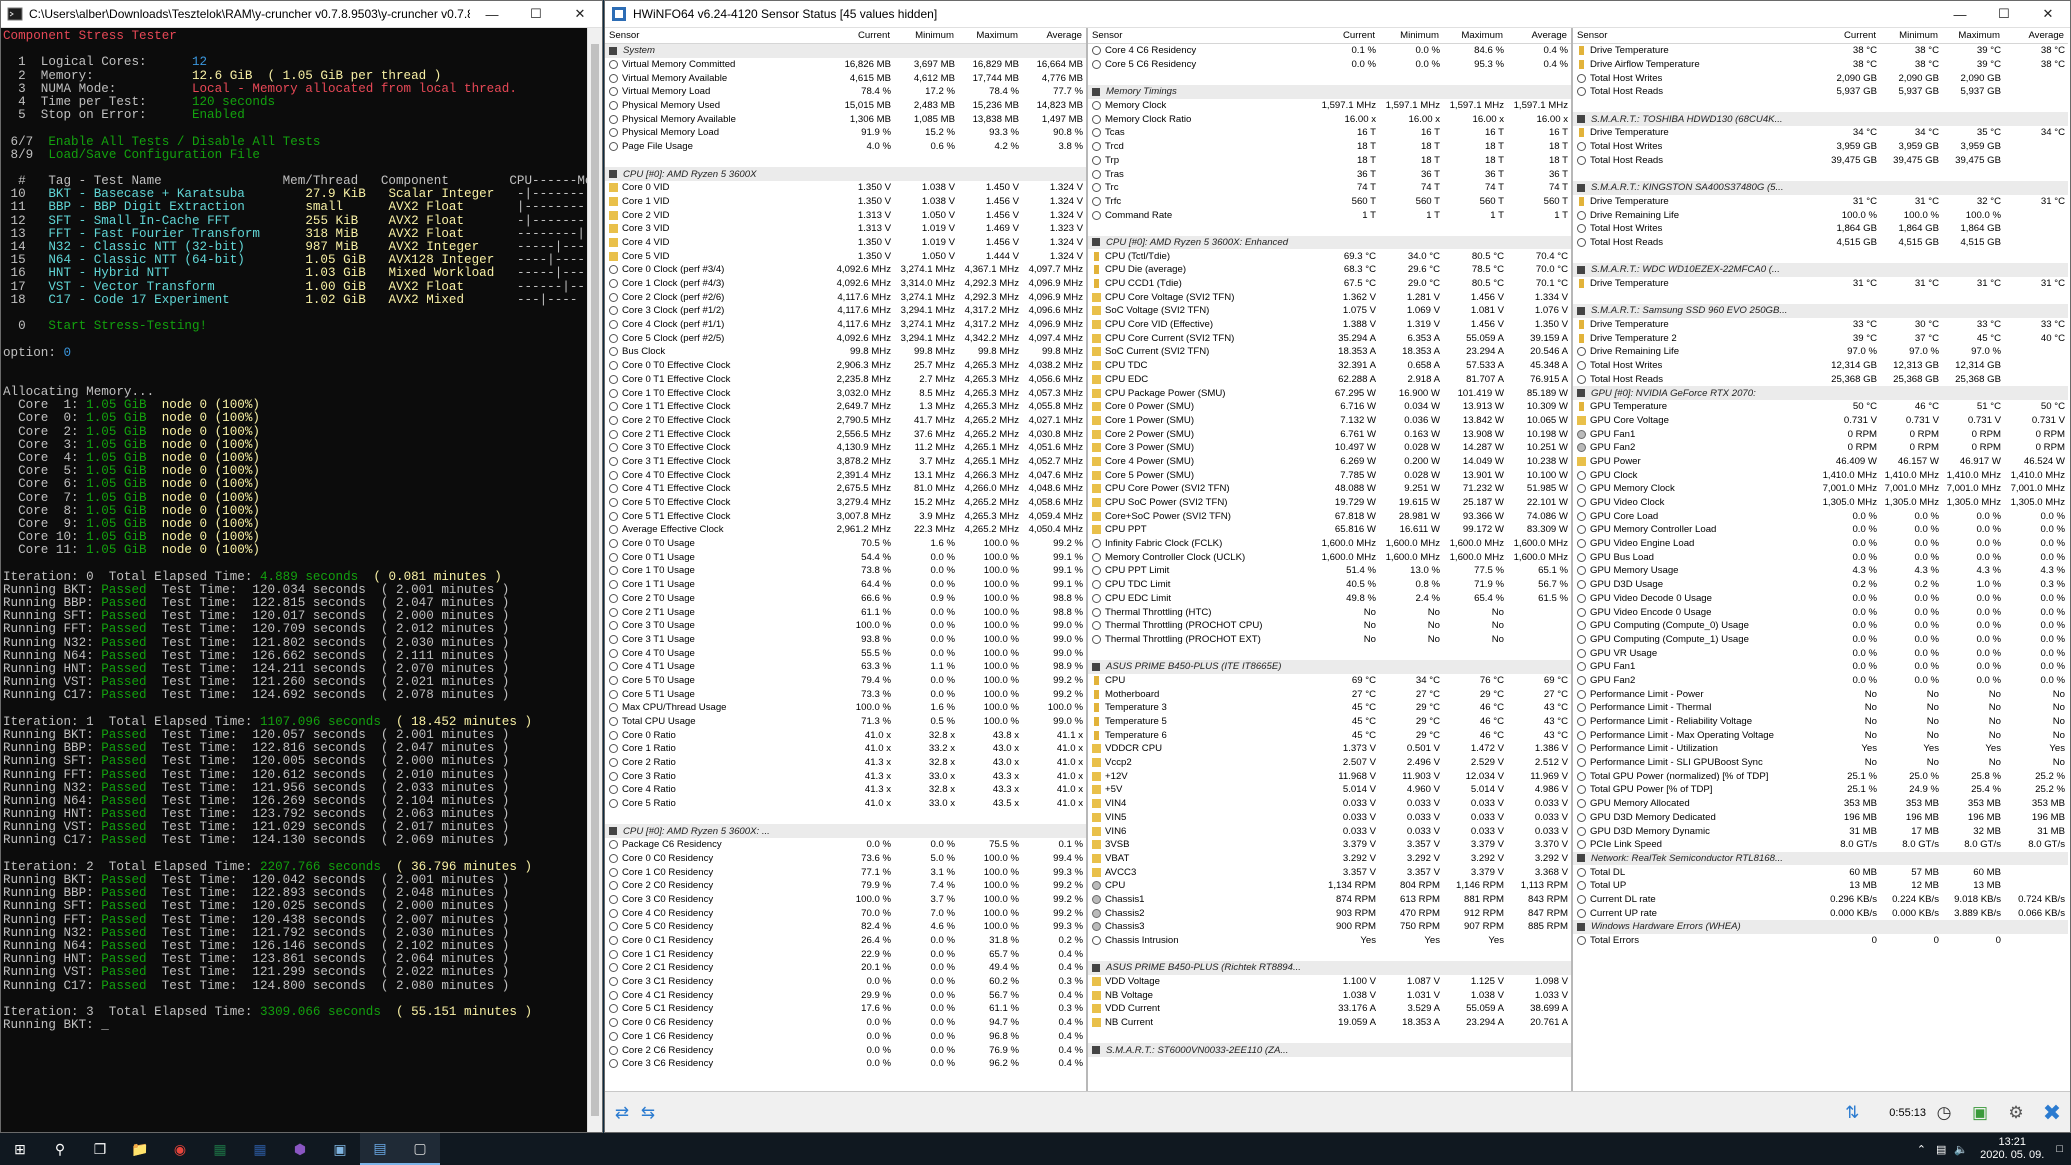  I want to click on sensor-row: GPU Bus Load 0.0 % 0.0 % 0.0 % 0.0 %, so click(1820, 557).